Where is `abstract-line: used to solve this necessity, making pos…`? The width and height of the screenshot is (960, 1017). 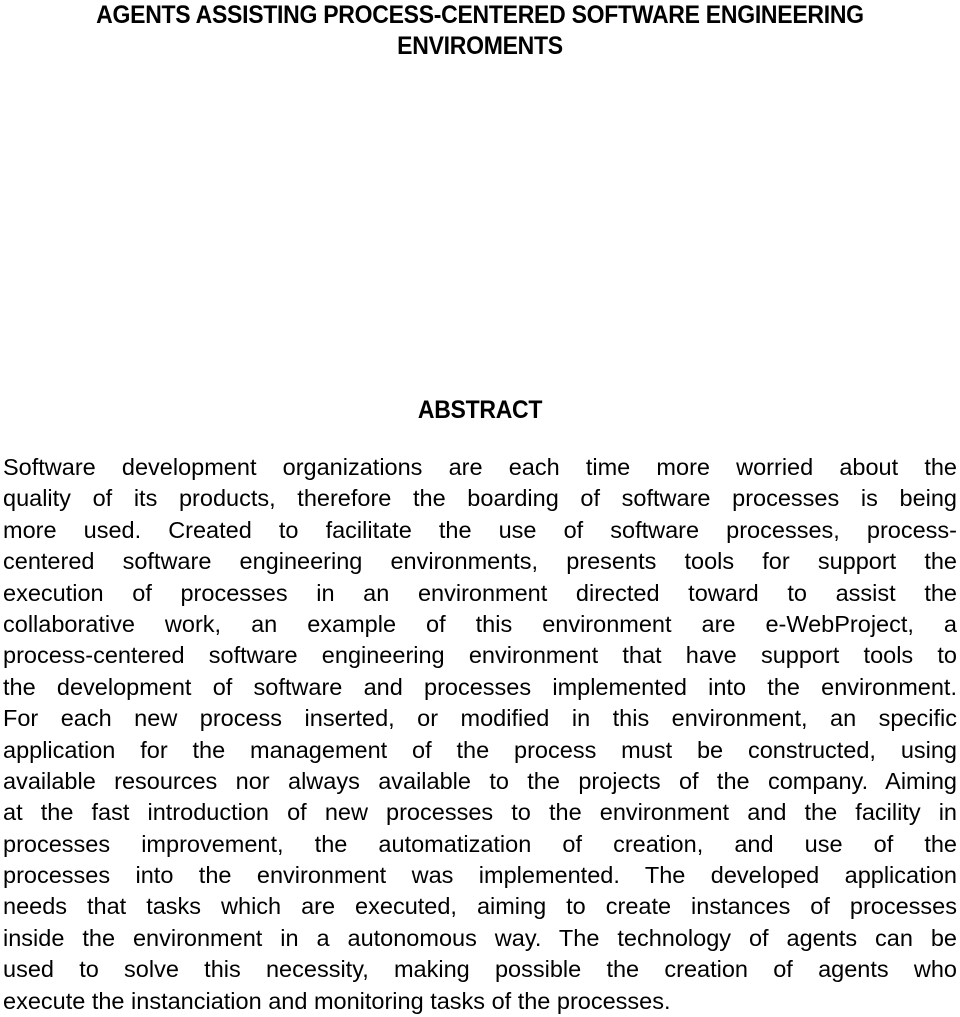 abstract-line: used to solve this necessity, making pos… is located at coordinates (480, 969).